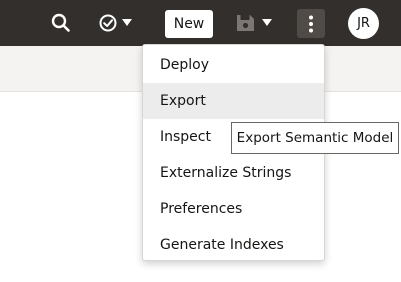 The width and height of the screenshot is (401, 282). I want to click on user-avatar: JR, so click(363, 23).